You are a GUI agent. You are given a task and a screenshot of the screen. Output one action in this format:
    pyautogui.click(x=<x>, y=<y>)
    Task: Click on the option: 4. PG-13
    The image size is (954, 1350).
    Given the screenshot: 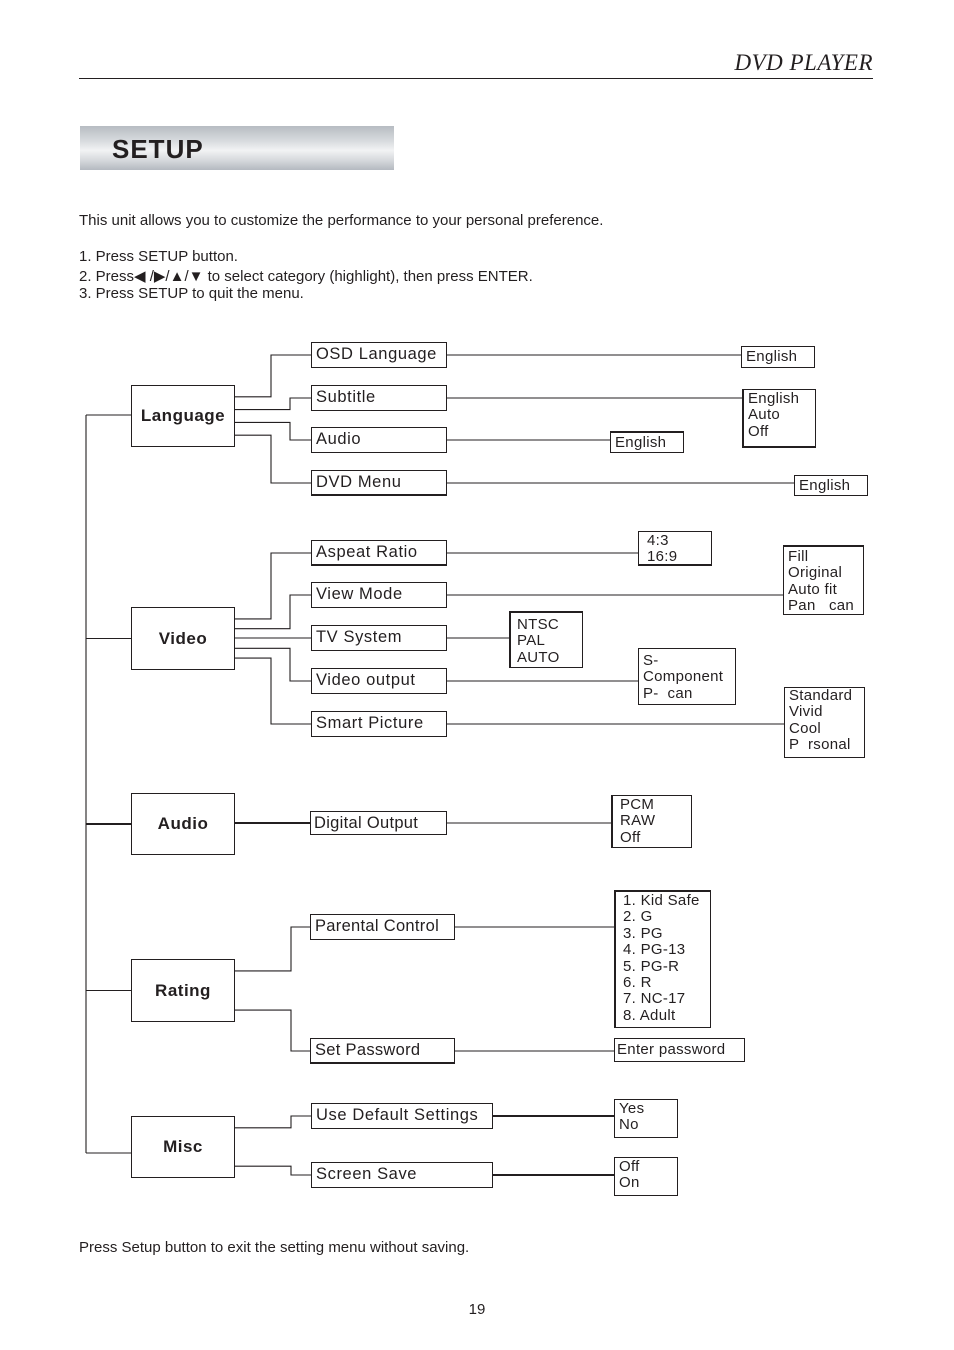 What is the action you would take?
    pyautogui.click(x=654, y=950)
    